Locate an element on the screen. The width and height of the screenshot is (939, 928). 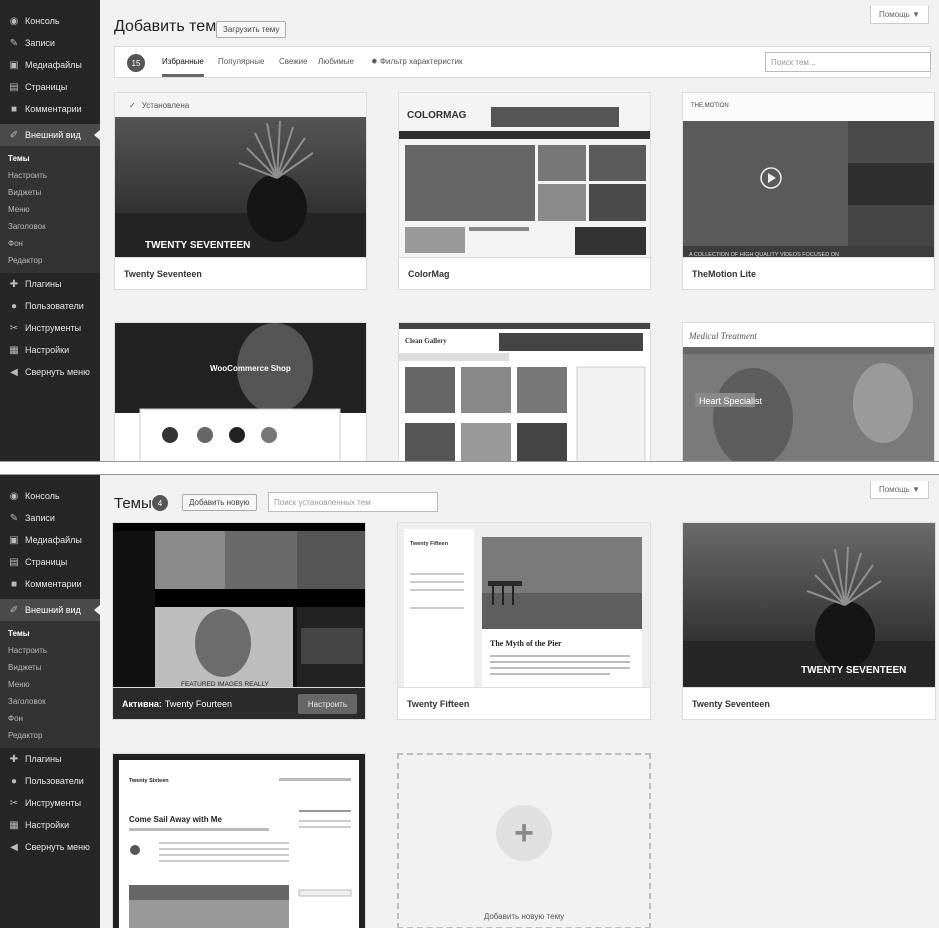
tab-featured: Избранные is located at coordinates (183, 67).